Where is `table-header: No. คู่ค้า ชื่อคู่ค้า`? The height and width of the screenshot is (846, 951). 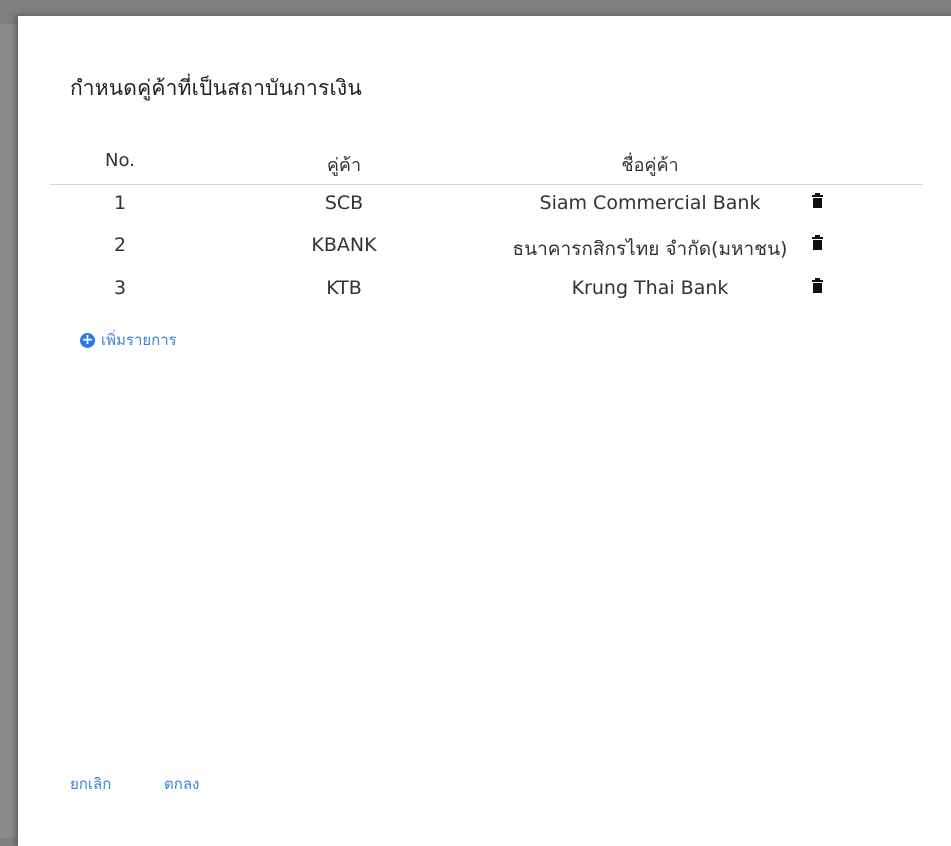 table-header: No. คู่ค้า ชื่อคู่ค้า is located at coordinates (486, 165).